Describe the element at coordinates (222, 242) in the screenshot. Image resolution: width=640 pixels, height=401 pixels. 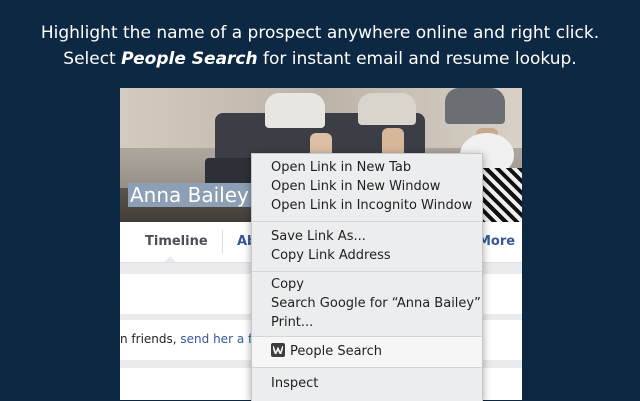
I see `tab-divider` at that location.